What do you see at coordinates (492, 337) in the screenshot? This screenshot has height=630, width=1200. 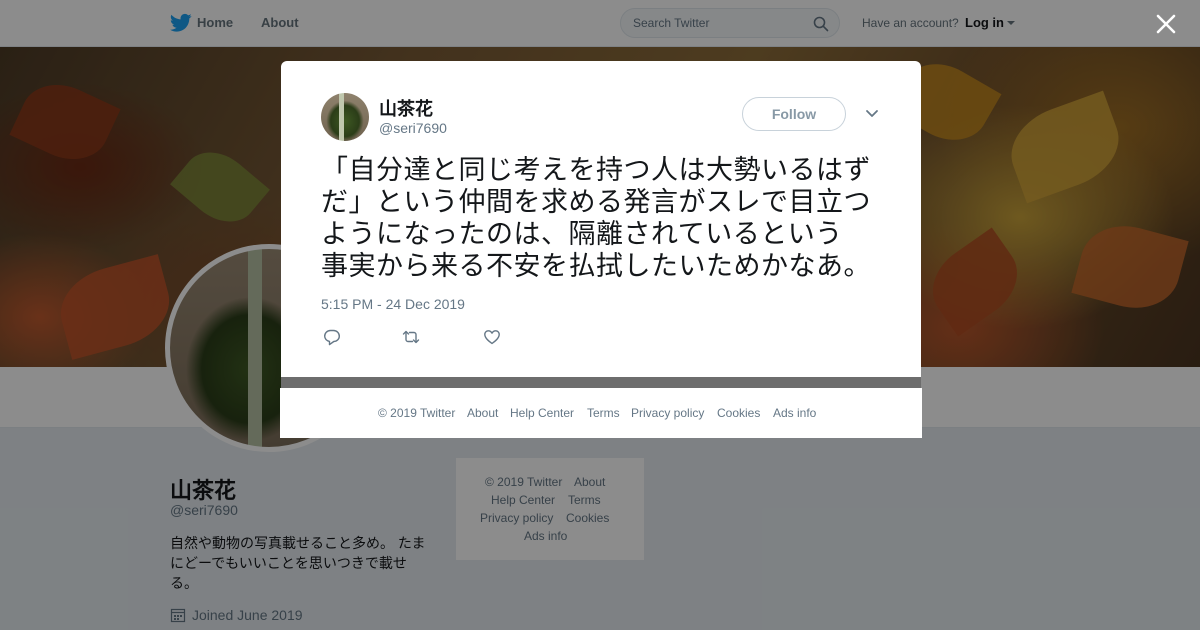 I see `like-icon` at bounding box center [492, 337].